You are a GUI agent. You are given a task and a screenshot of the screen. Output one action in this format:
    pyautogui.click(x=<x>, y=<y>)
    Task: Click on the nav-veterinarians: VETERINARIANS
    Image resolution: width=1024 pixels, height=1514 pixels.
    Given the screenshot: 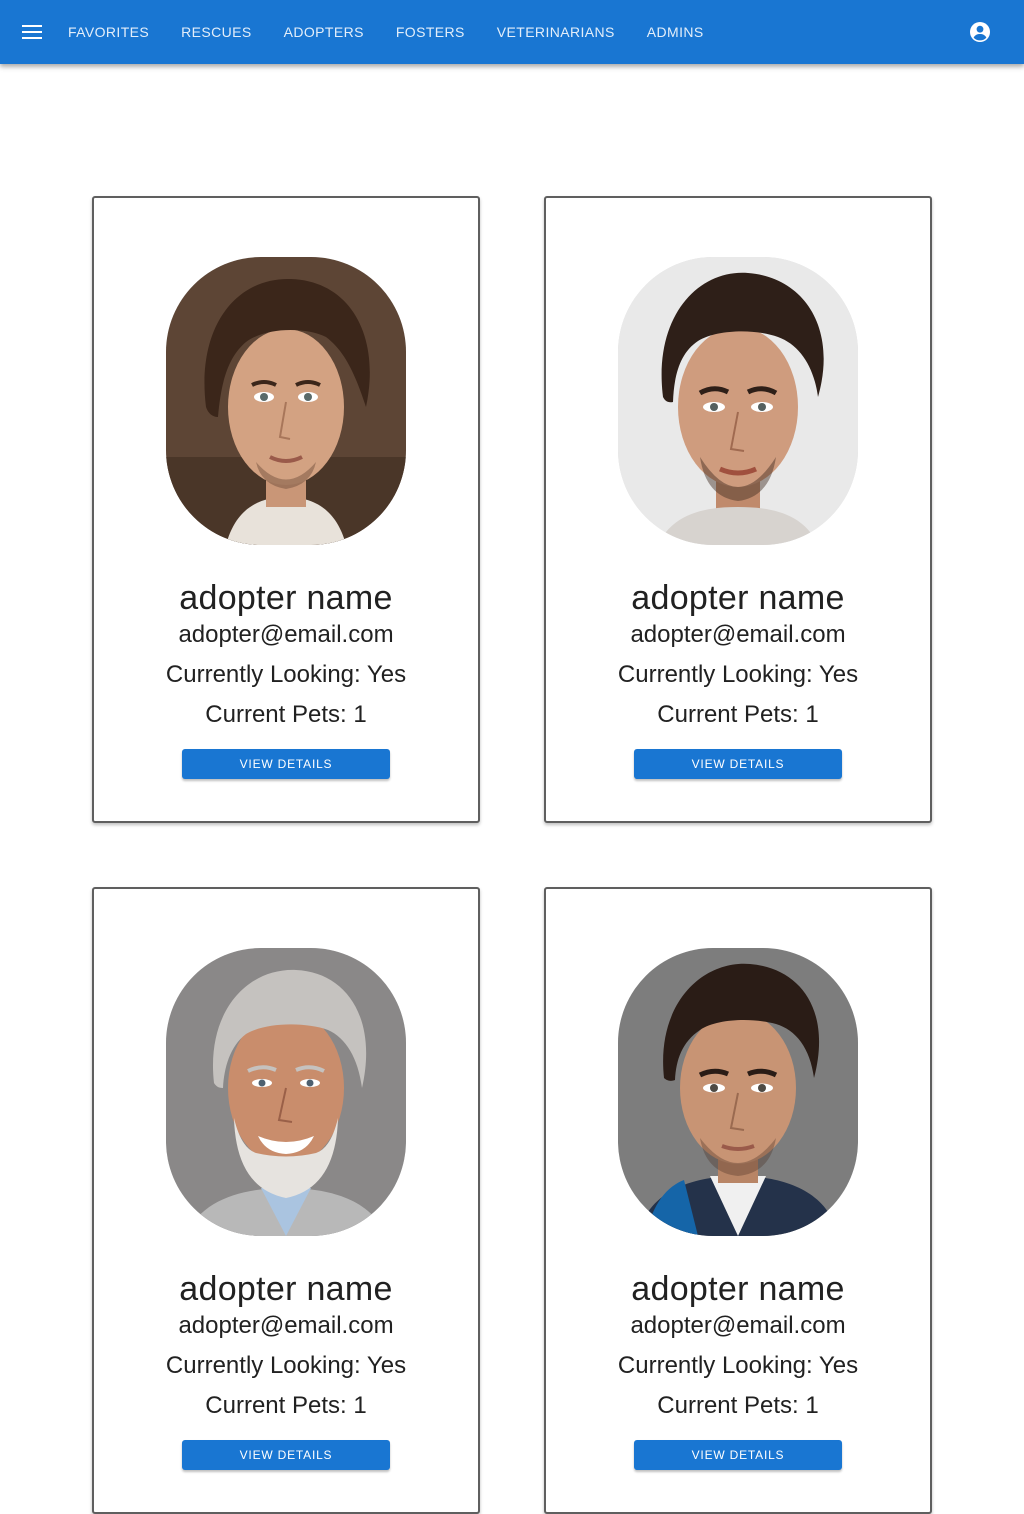 What is the action you would take?
    pyautogui.click(x=556, y=32)
    